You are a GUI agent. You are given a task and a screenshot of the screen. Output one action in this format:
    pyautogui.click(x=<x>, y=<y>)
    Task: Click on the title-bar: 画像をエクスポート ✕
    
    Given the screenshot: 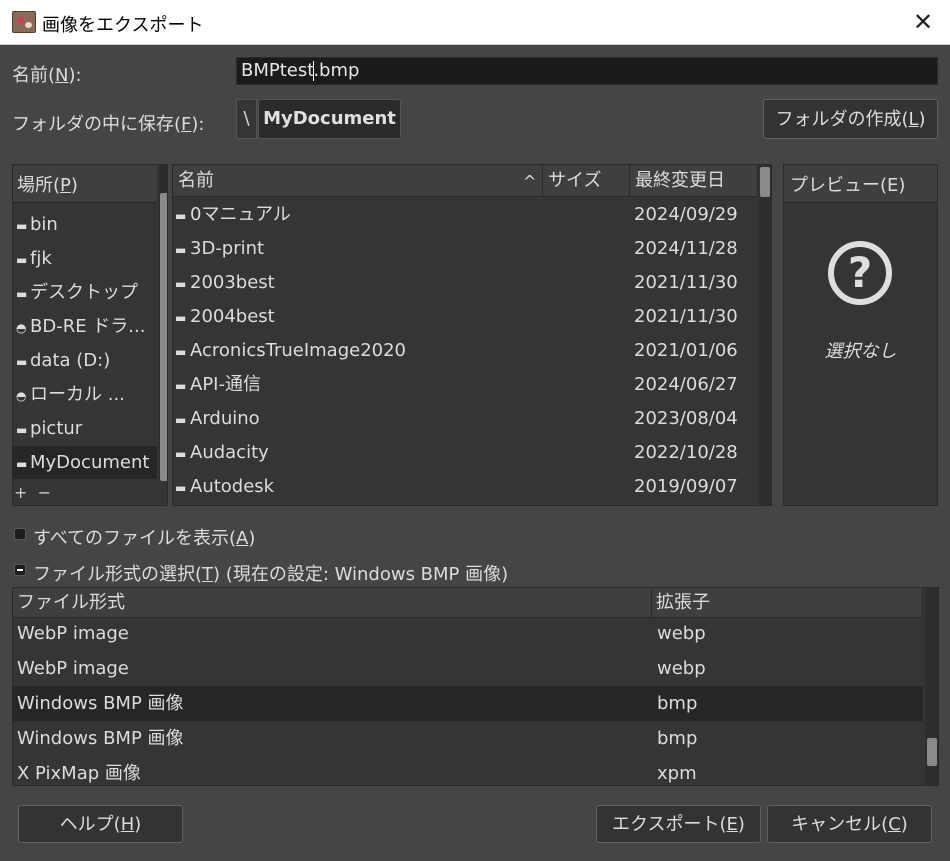 What is the action you would take?
    pyautogui.click(x=475, y=22)
    